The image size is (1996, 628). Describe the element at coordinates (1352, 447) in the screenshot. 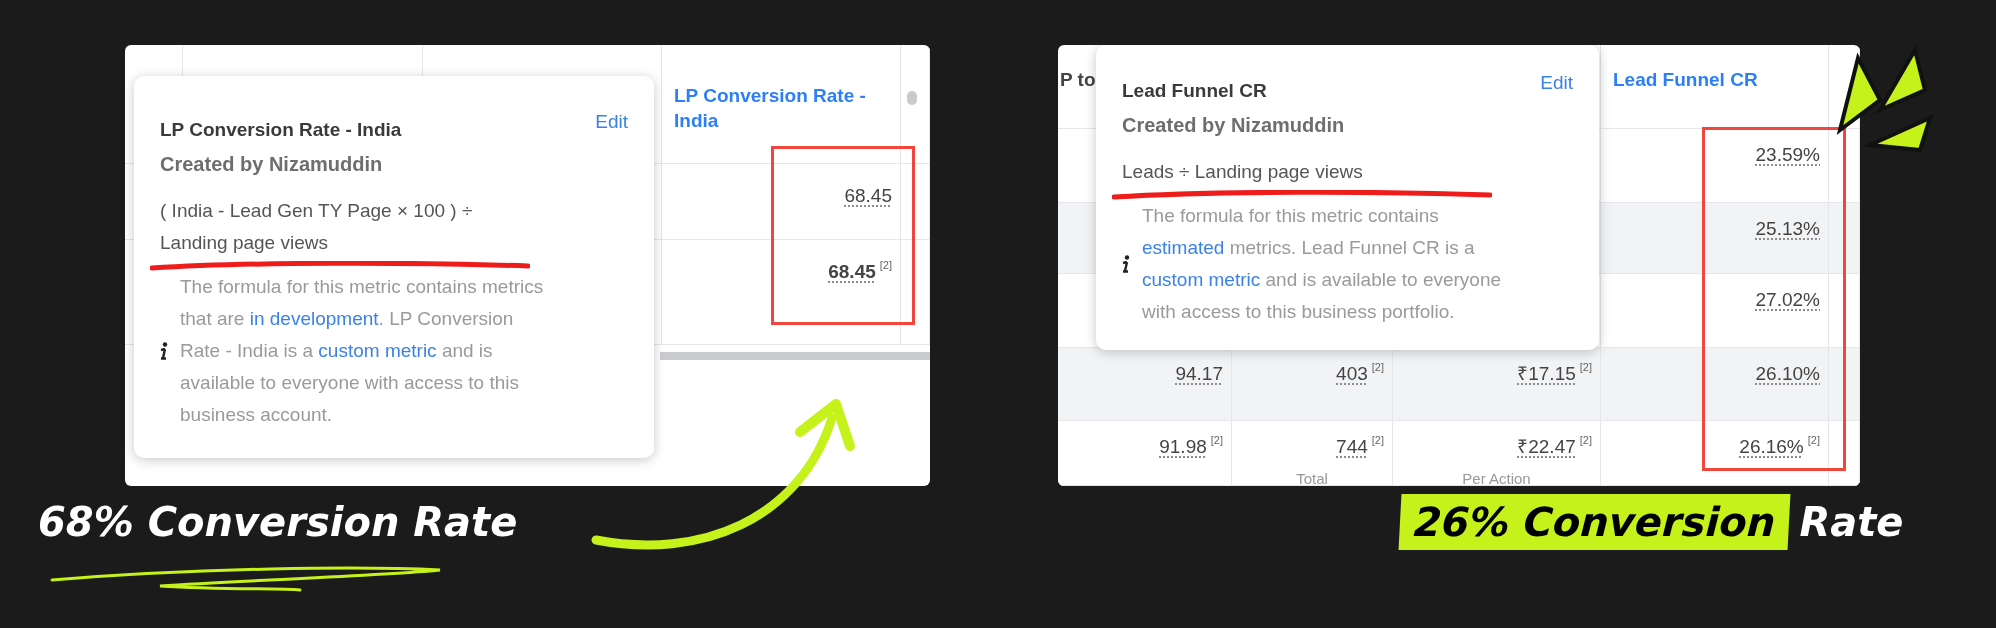

I see `cell-value: 744` at that location.